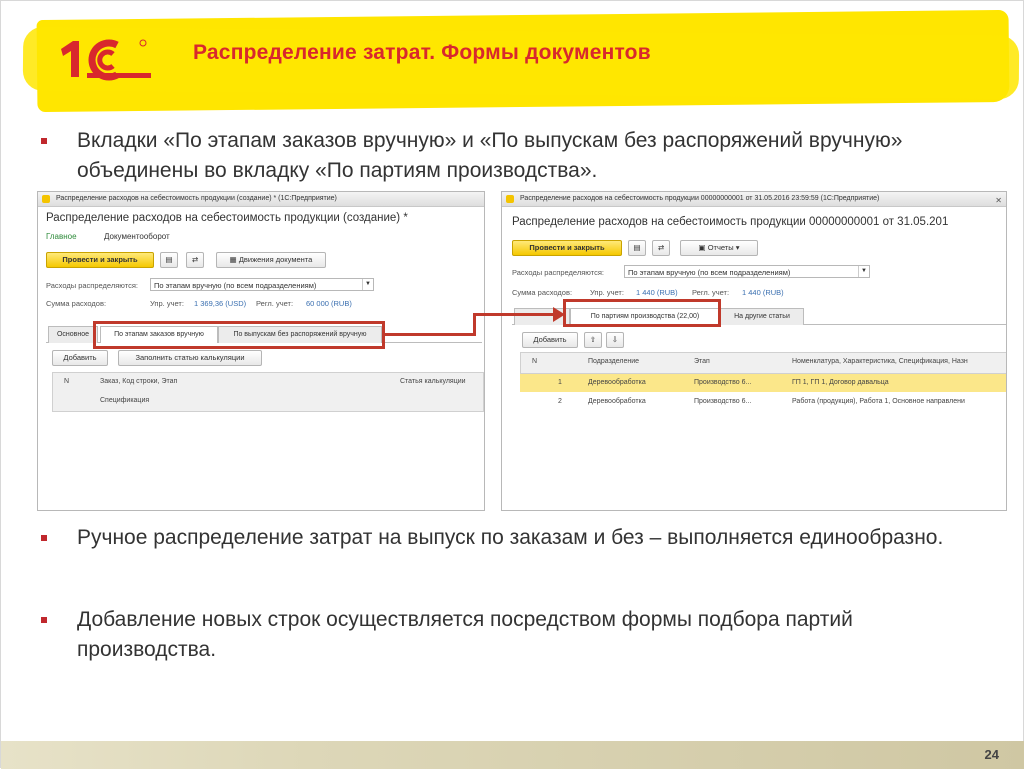  What do you see at coordinates (430, 334) in the screenshot?
I see `connector-line-horizontal` at bounding box center [430, 334].